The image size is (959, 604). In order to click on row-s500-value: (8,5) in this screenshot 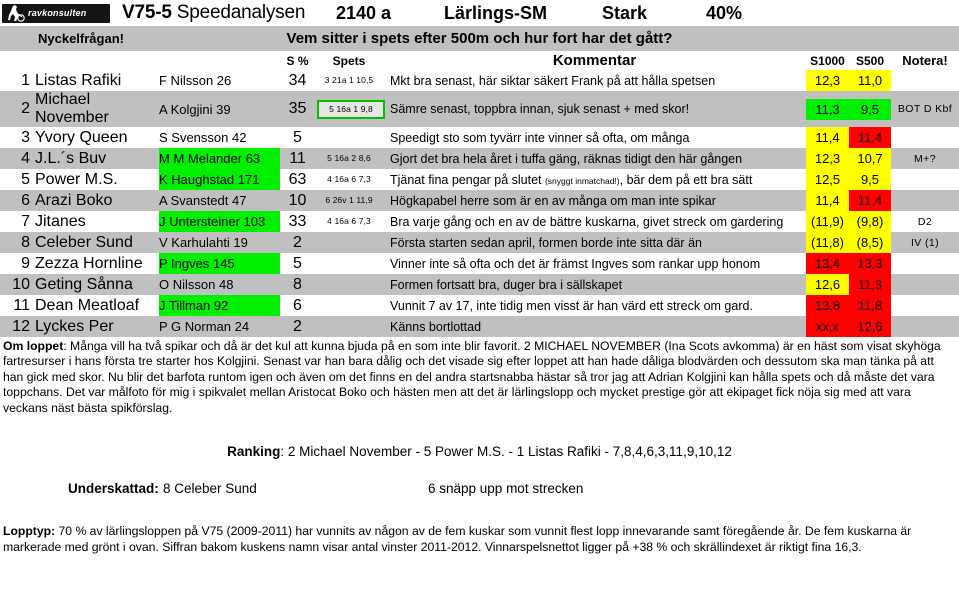, I will do `click(870, 242)`.